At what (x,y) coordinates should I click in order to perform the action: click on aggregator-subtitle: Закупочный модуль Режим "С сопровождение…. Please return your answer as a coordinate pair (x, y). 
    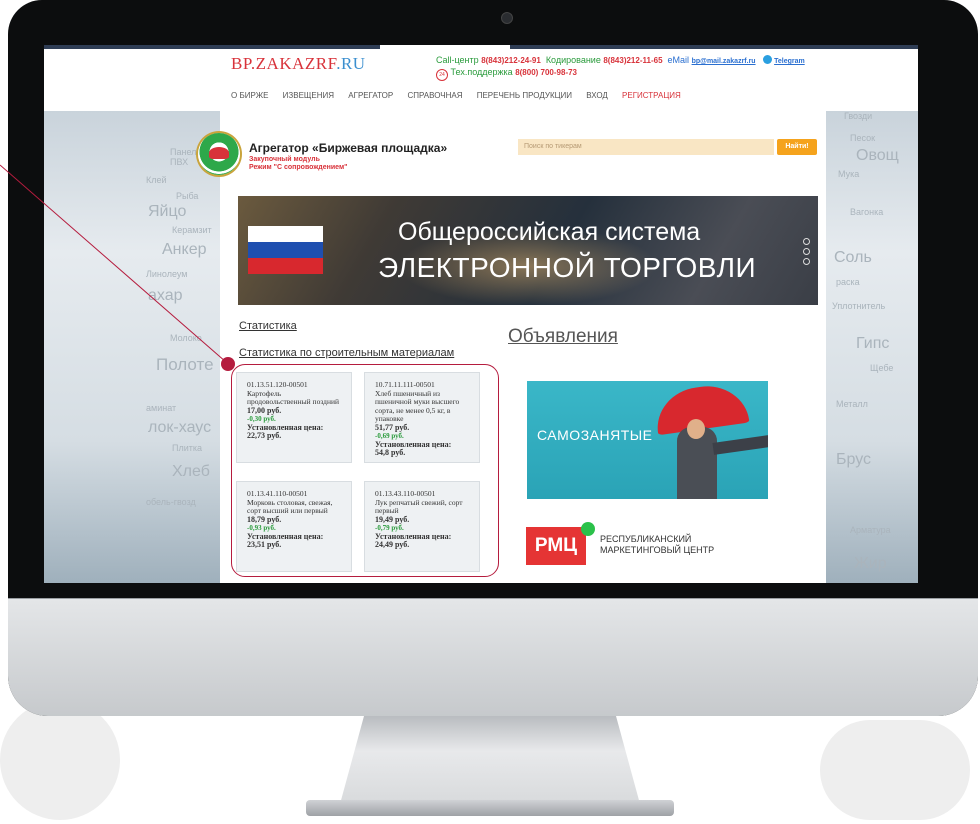
    Looking at the image, I should click on (298, 163).